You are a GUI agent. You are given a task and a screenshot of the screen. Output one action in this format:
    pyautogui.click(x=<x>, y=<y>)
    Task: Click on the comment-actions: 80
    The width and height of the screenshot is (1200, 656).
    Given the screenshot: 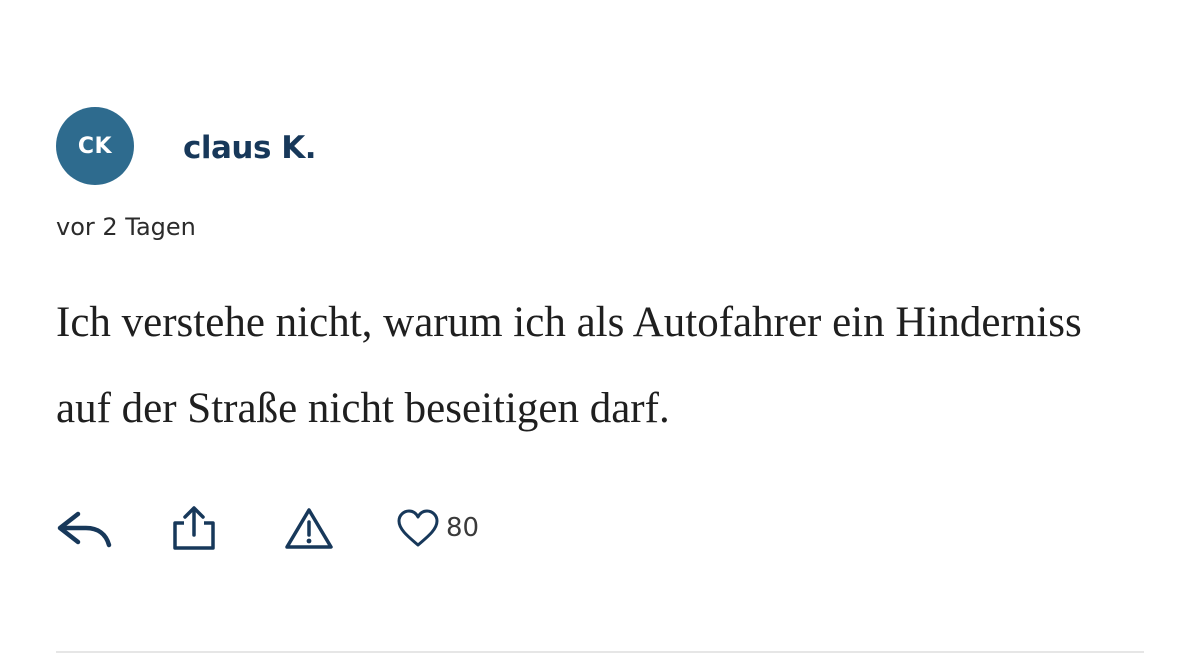 What is the action you would take?
    pyautogui.click(x=296, y=528)
    